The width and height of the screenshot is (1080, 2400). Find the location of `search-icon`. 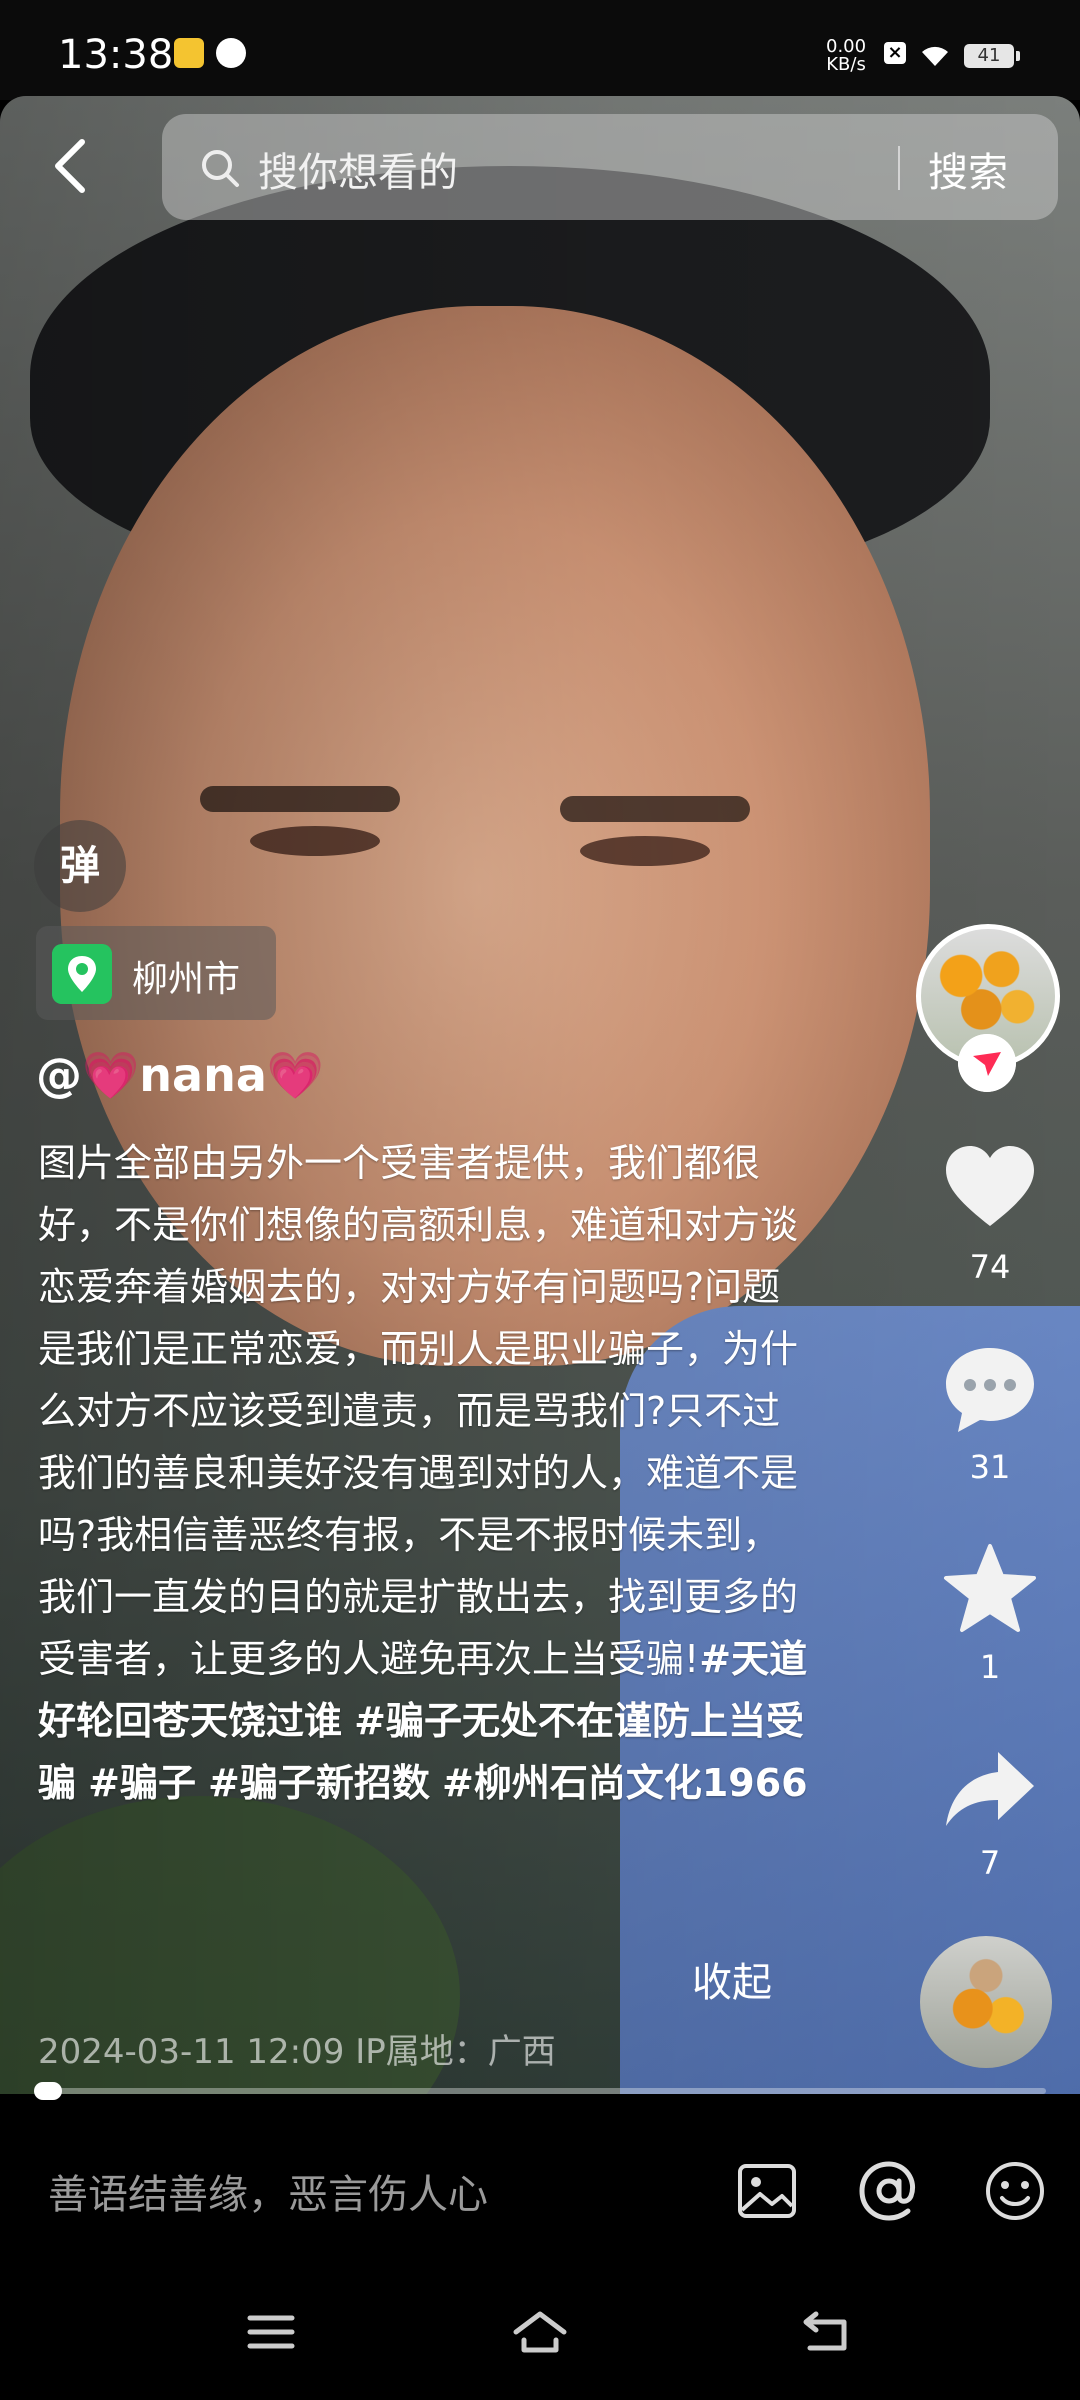

search-icon is located at coordinates (220, 168).